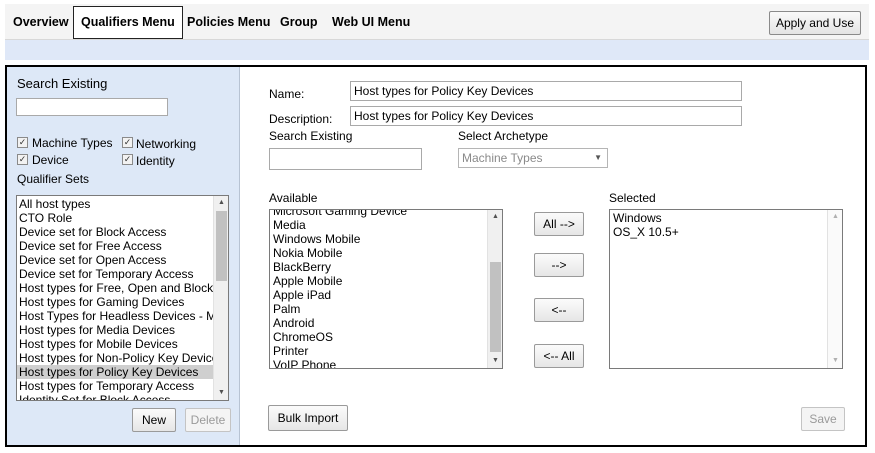 The height and width of the screenshot is (453, 875). Describe the element at coordinates (41, 23) in the screenshot. I see `tab-overview: Overview` at that location.